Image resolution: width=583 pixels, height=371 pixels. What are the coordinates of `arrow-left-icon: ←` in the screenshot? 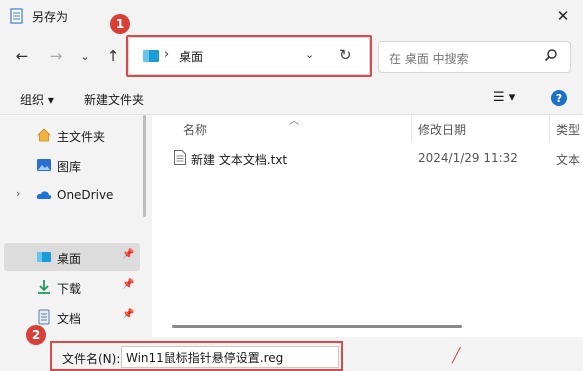 It's located at (22, 56).